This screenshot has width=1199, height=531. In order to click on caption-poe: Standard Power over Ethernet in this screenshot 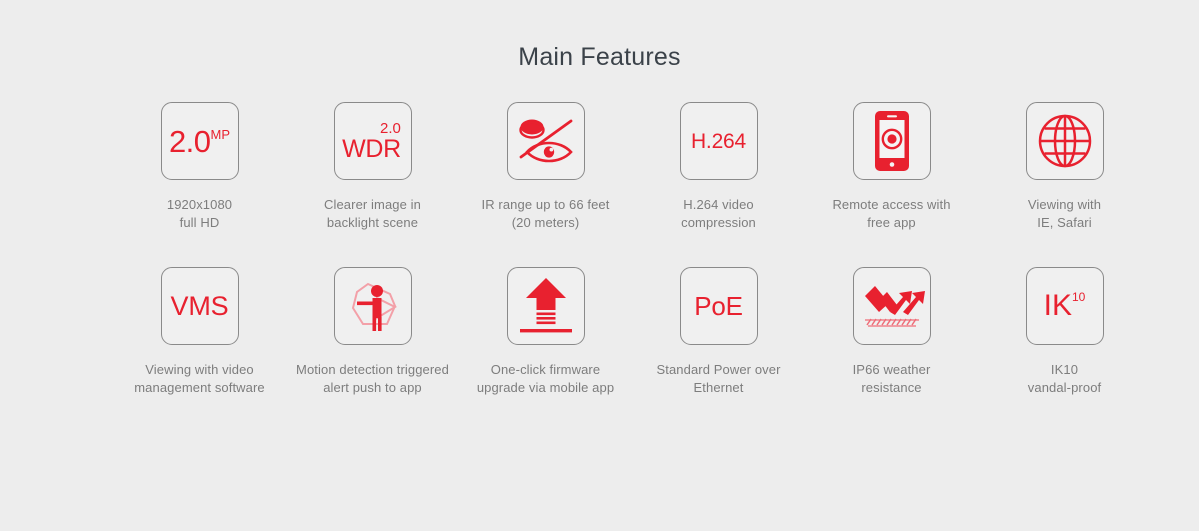, I will do `click(718, 378)`.